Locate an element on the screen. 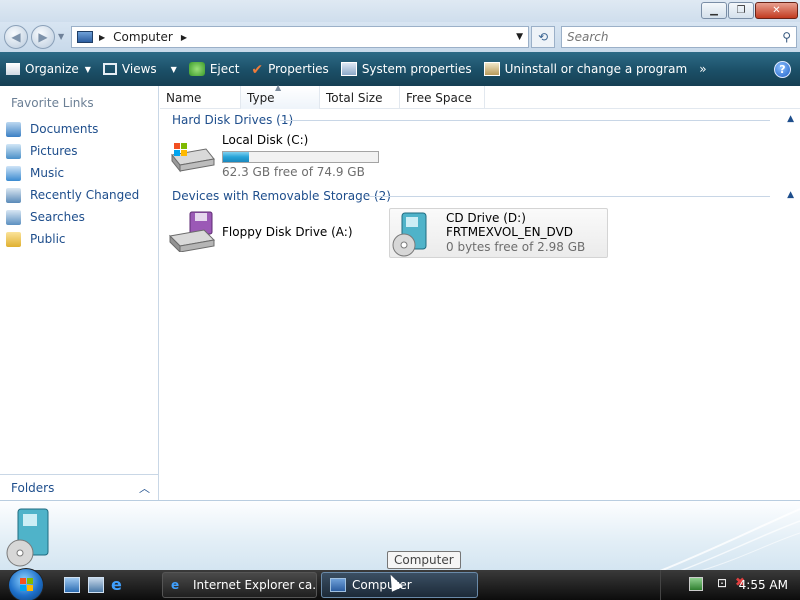 This screenshot has width=800, height=600. sort-arrow-icon: ▲ is located at coordinates (278, 87).